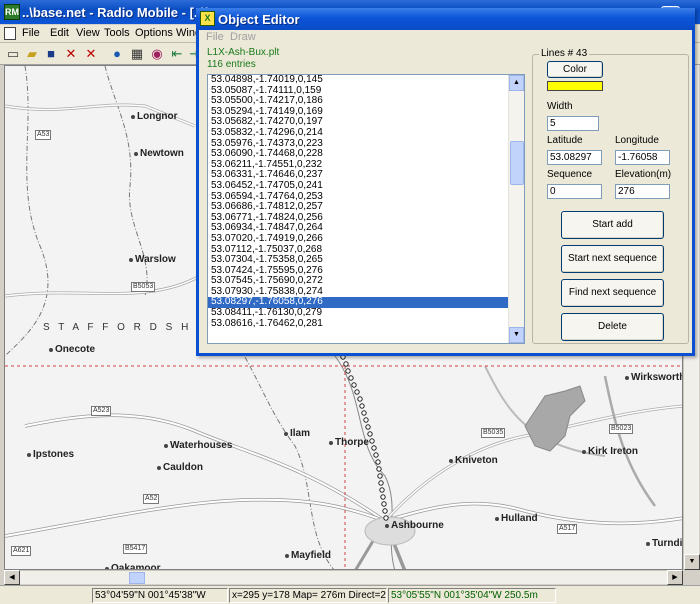 Image resolution: width=700 pixels, height=604 pixels. I want to click on editor-title-bar: X Object Editor, so click(445, 19).